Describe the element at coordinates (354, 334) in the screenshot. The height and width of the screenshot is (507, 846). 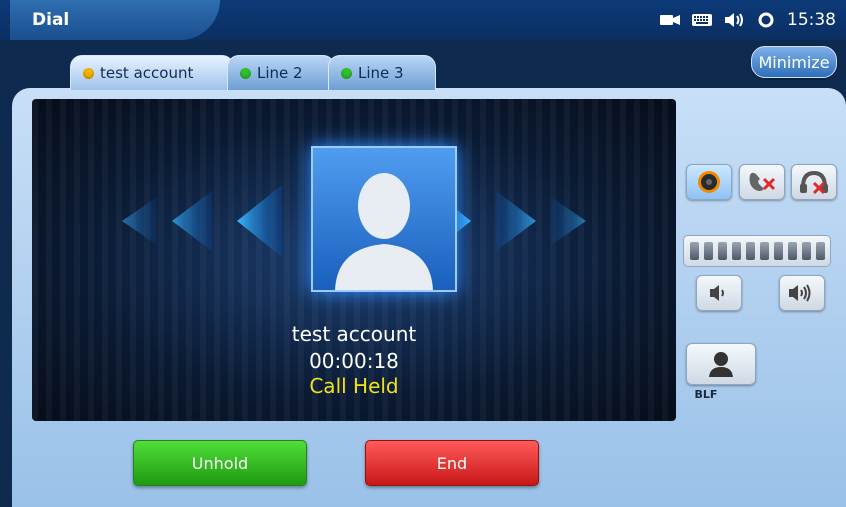
I see `caller-name: test account` at that location.